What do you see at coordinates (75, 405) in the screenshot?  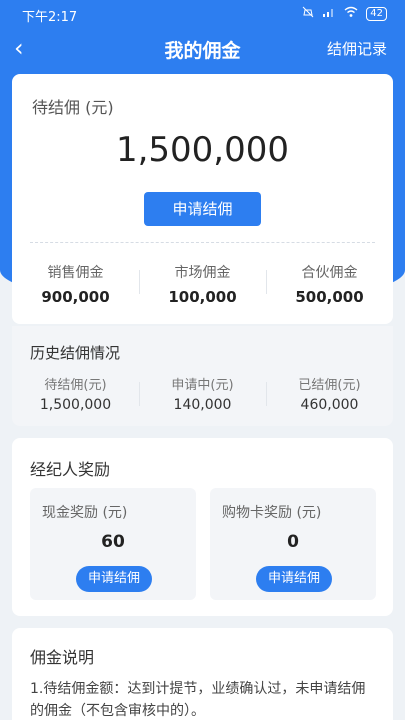 I see `stat-value: 1,500,000` at bounding box center [75, 405].